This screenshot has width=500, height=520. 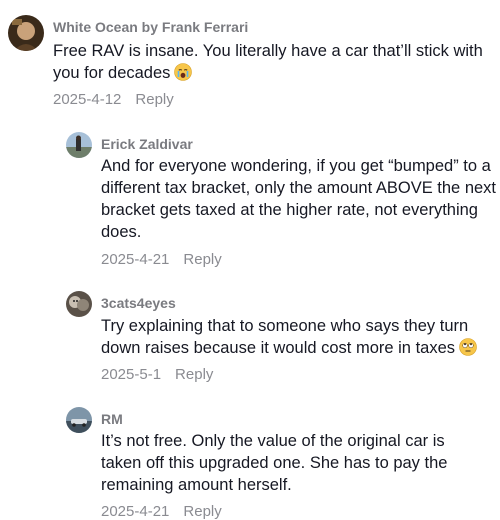 What do you see at coordinates (147, 144) in the screenshot?
I see `comment-author: Erick Zaldivar` at bounding box center [147, 144].